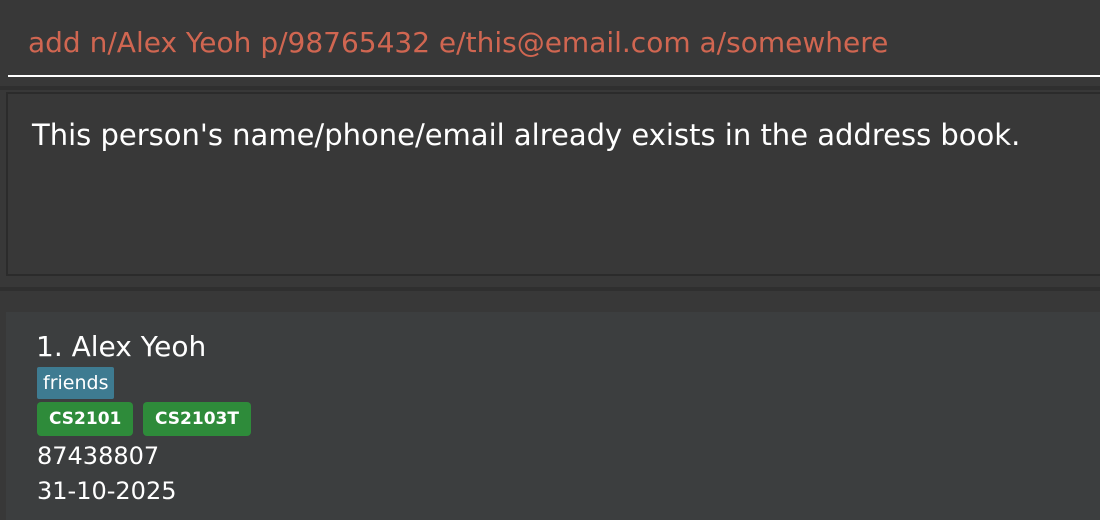 Image resolution: width=1100 pixels, height=520 pixels. I want to click on module-tag: CS2101, so click(85, 419).